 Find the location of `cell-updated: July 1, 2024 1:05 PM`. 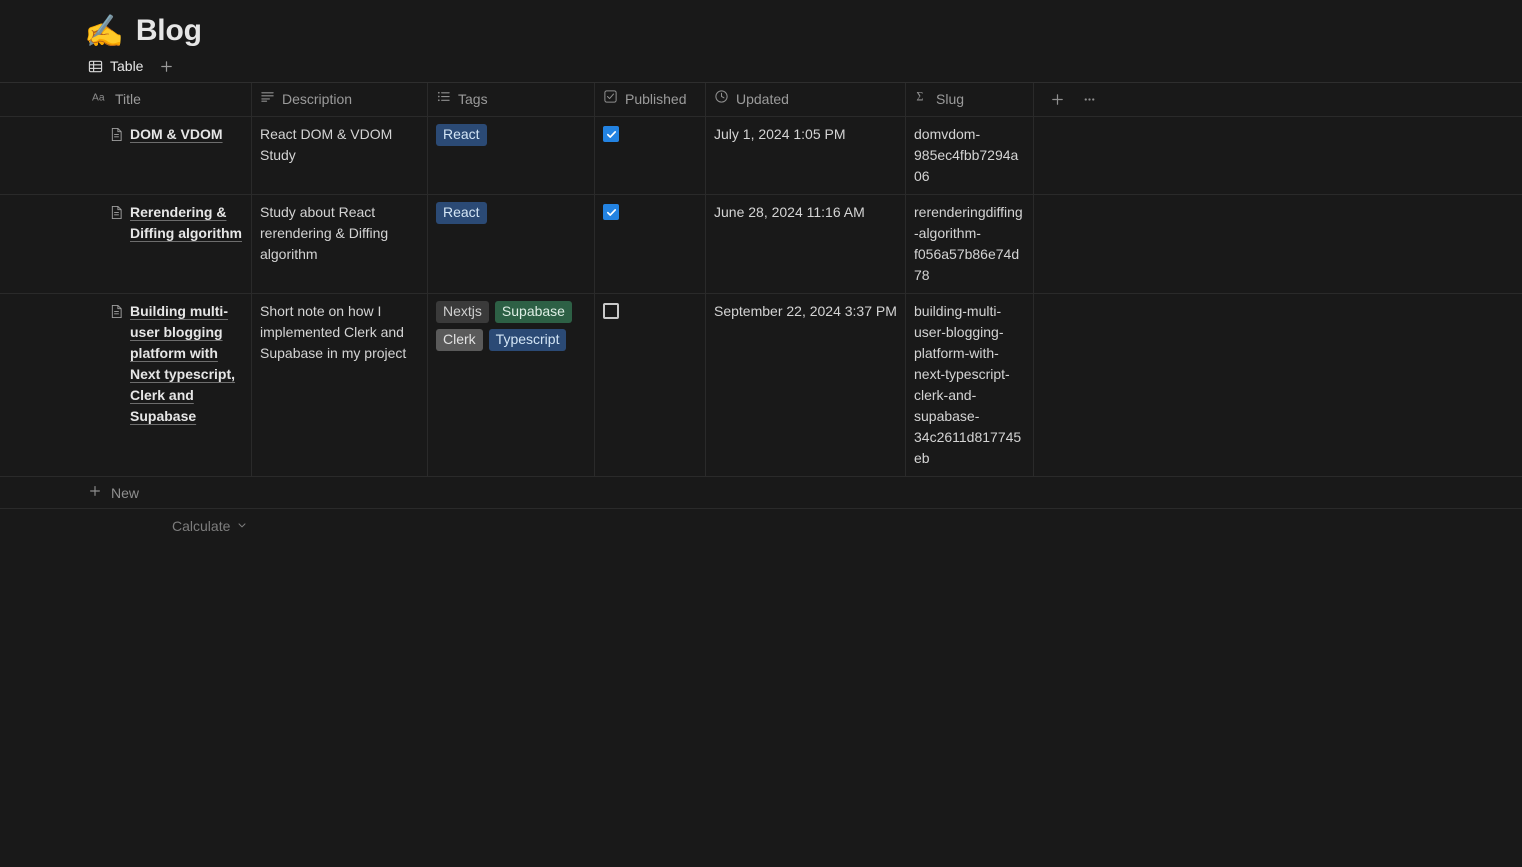

cell-updated: July 1, 2024 1:05 PM is located at coordinates (806, 155).